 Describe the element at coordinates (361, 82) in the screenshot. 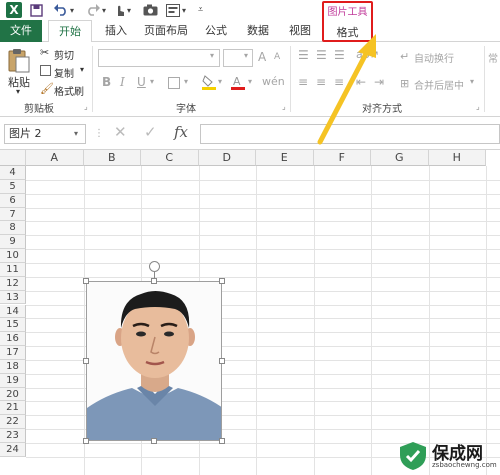

I see `decrease-indent-icon: ⇤` at that location.